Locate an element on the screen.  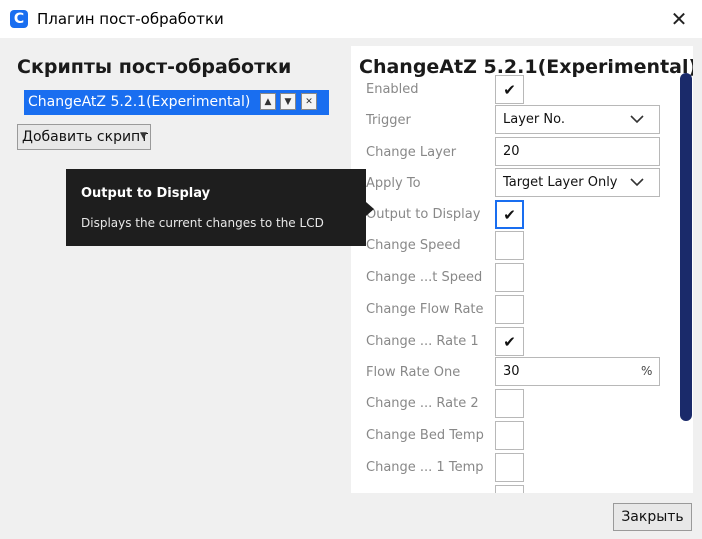
add-script-label: Добавить скрипт is located at coordinates (85, 137).